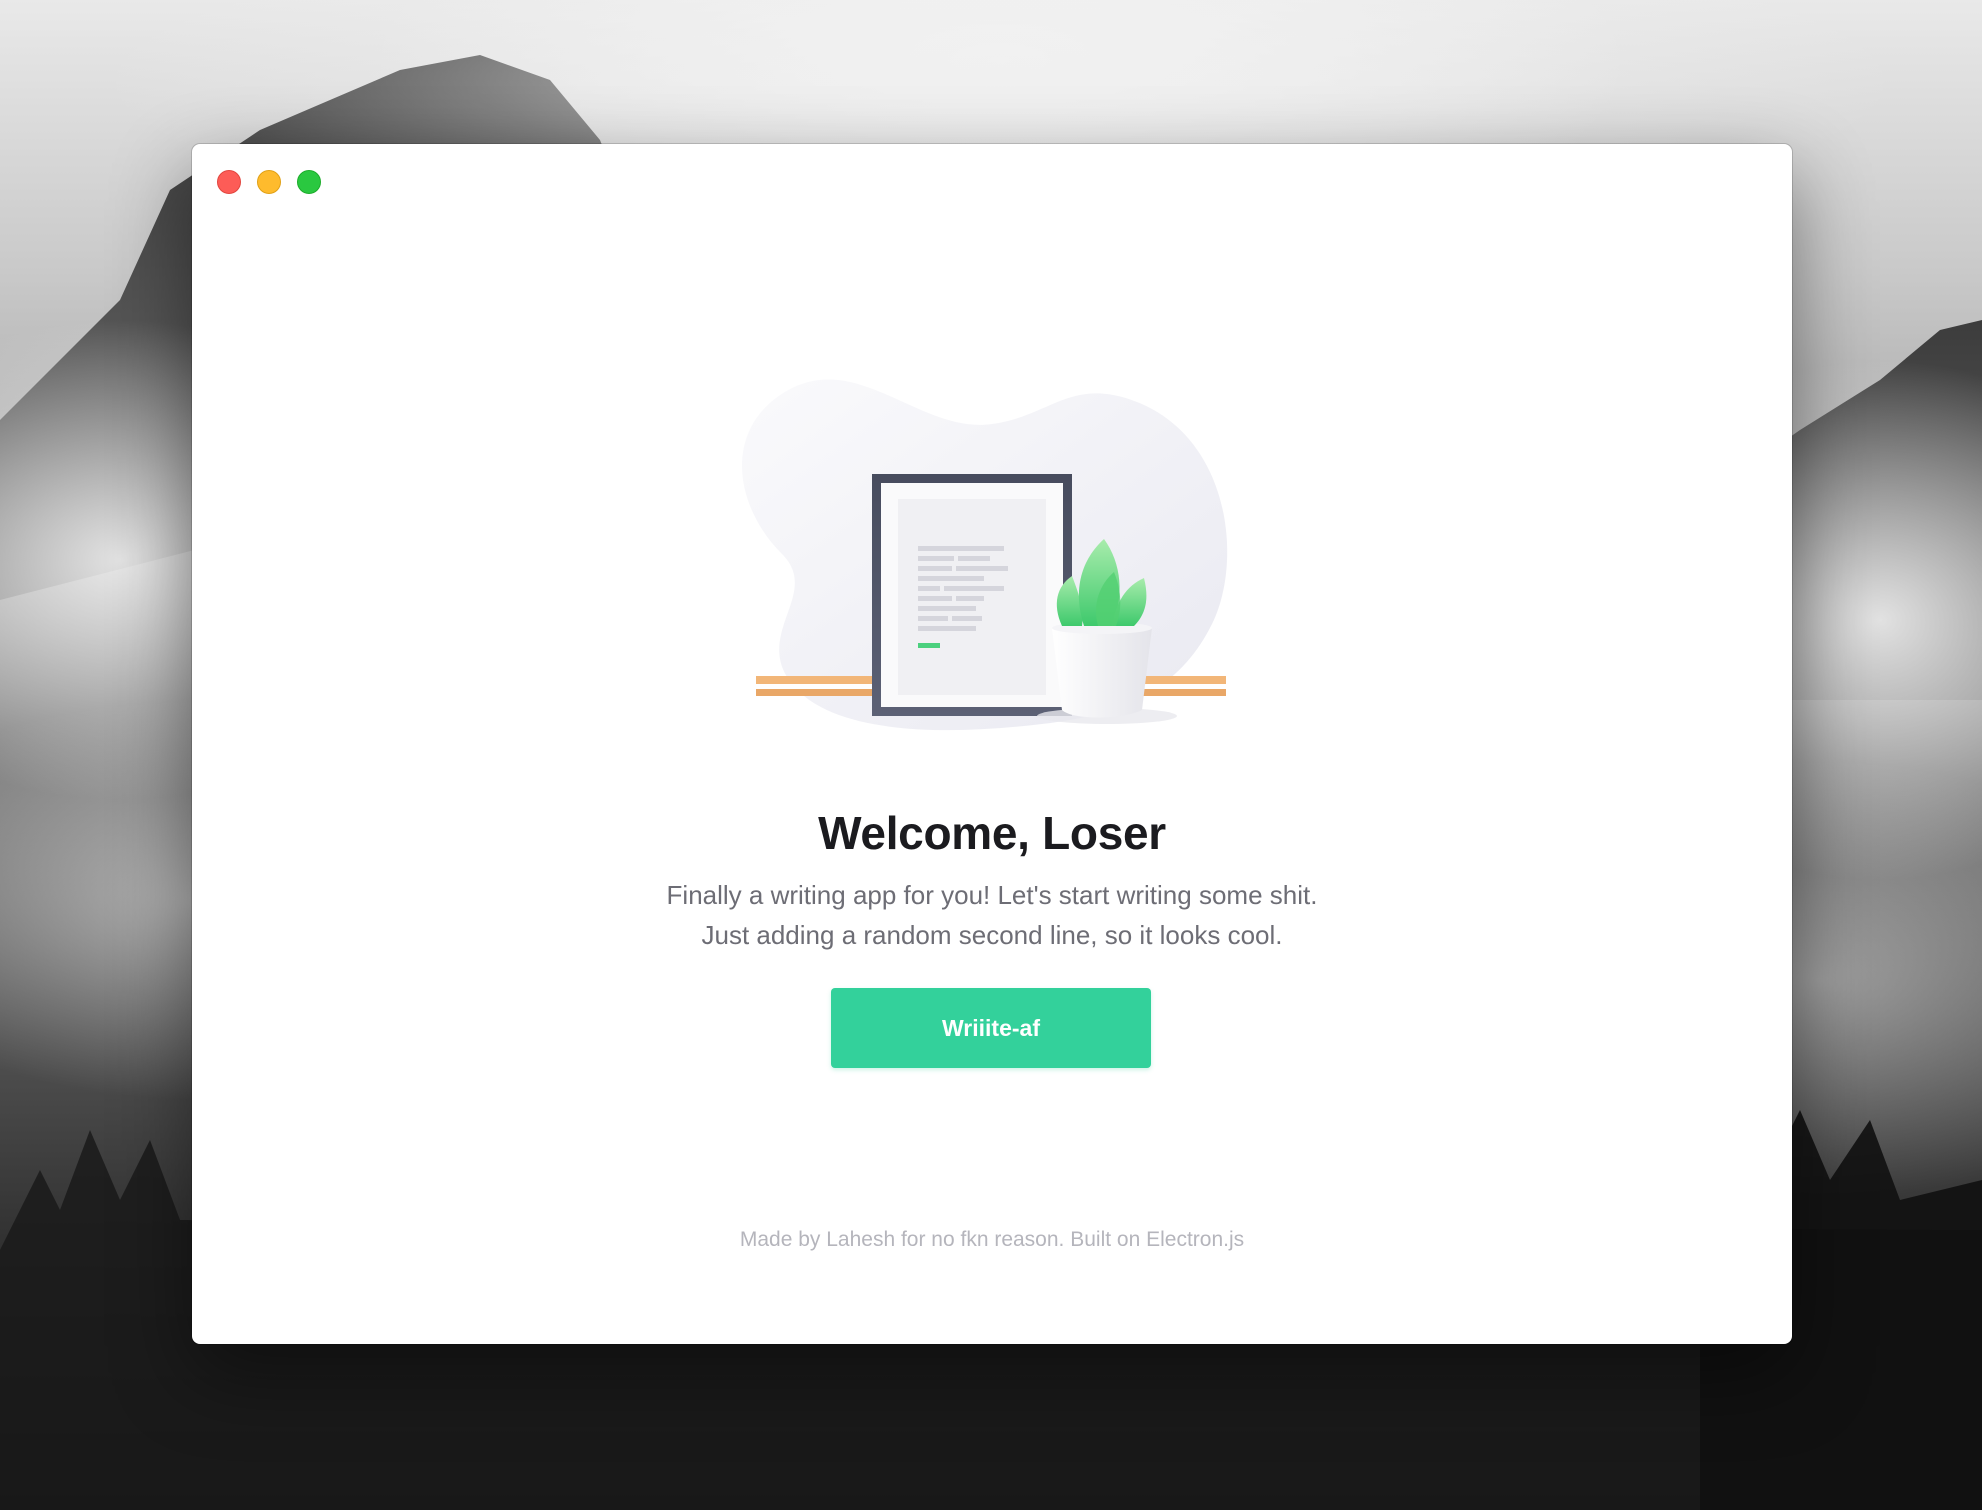 The height and width of the screenshot is (1510, 1982). What do you see at coordinates (992, 833) in the screenshot?
I see `page-title: Welcome, Loser` at bounding box center [992, 833].